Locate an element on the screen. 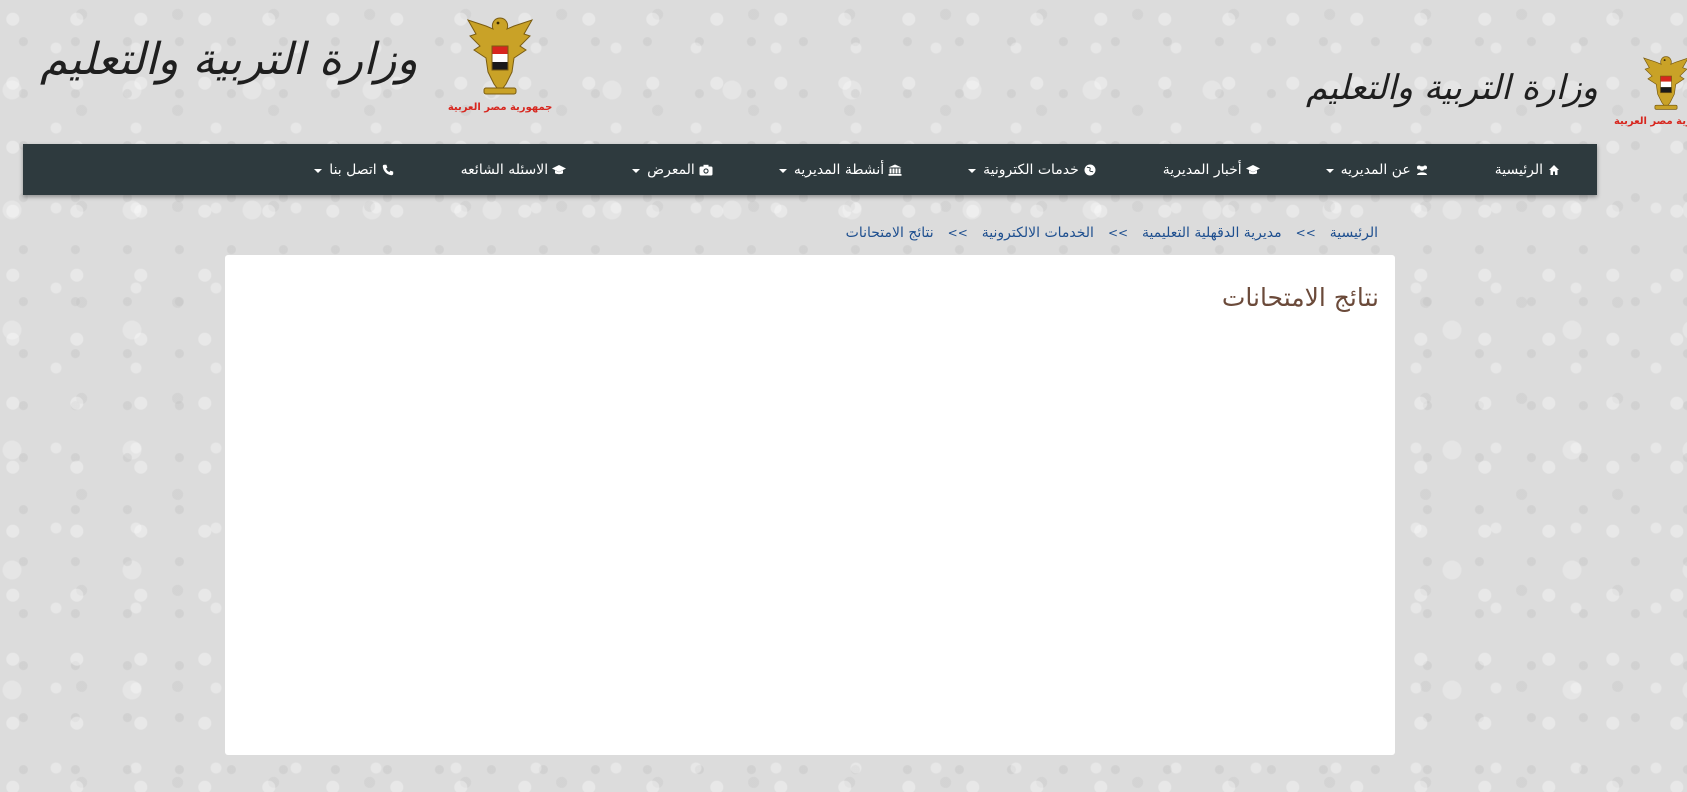 This screenshot has width=1687, height=792. nav-item-gallery: المعرض is located at coordinates (672, 169).